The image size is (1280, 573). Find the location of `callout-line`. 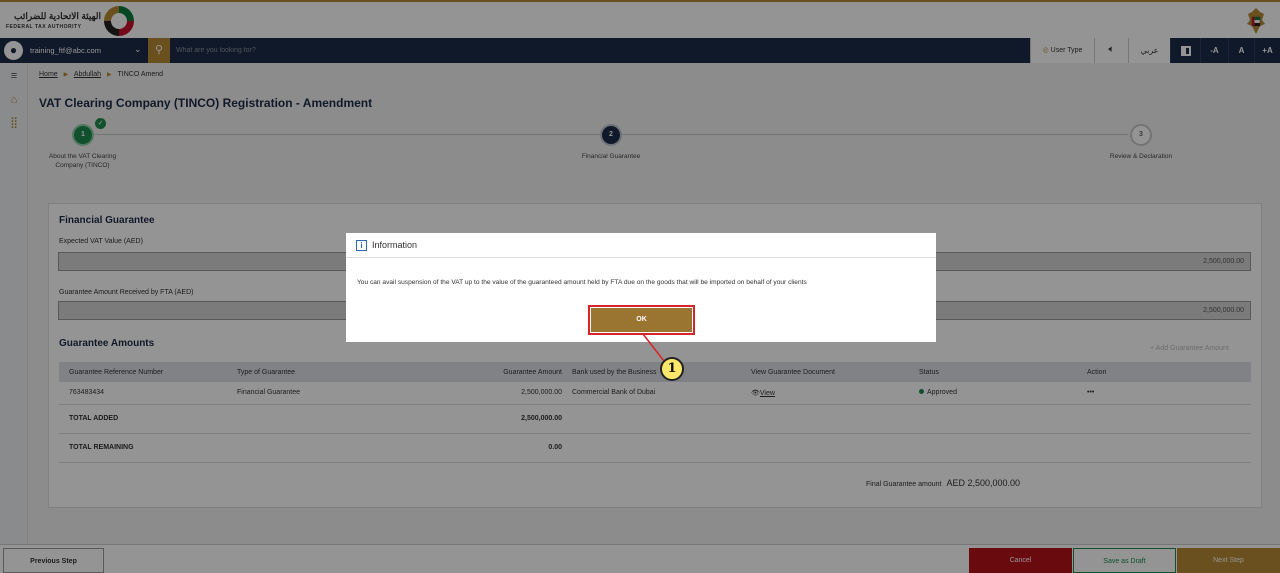

callout-line is located at coordinates (653, 347).